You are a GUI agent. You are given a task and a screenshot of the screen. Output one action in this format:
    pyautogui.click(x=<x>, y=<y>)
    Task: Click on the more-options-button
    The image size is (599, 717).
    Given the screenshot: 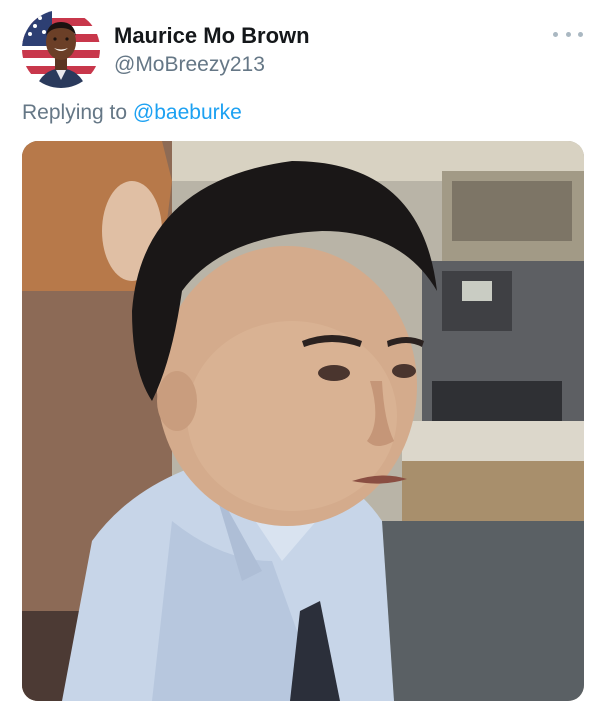 What is the action you would take?
    pyautogui.click(x=568, y=34)
    